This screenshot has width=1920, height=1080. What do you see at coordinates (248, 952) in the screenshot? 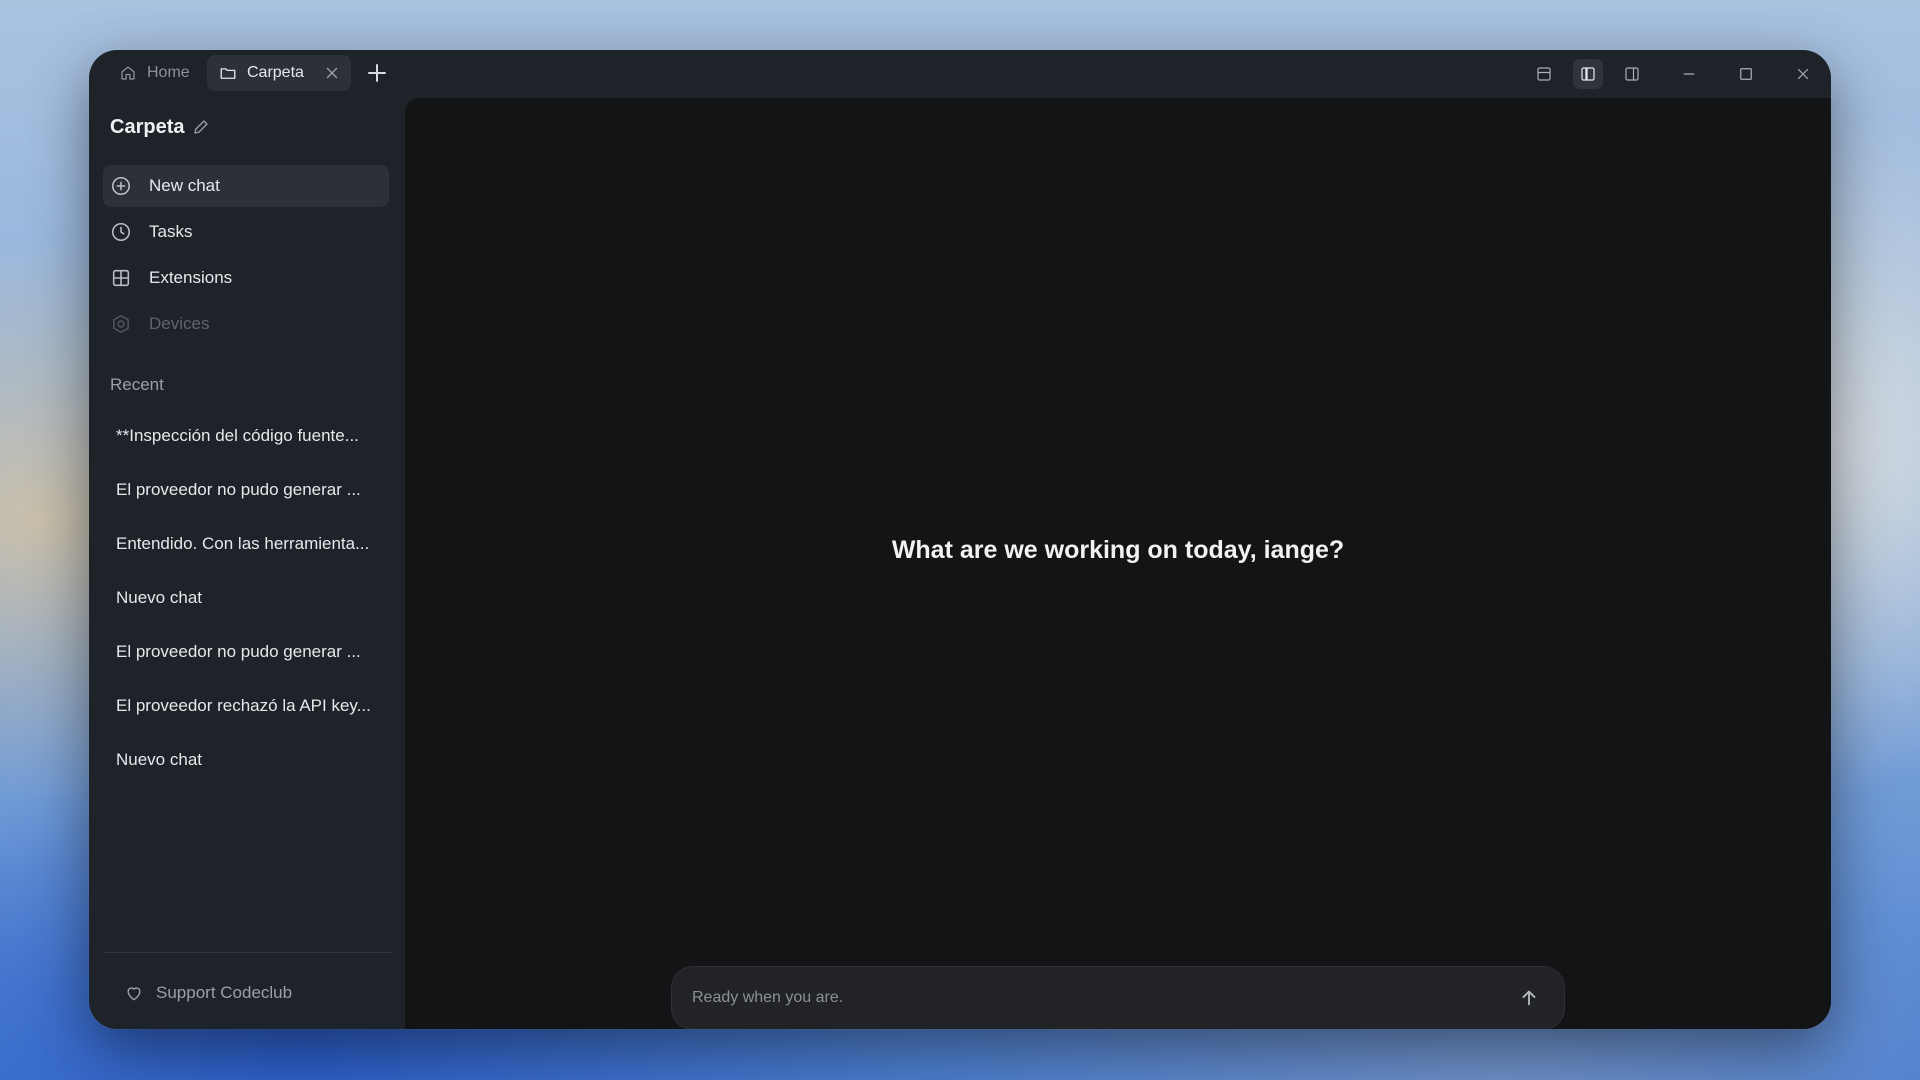
I see `sidebar-divider` at bounding box center [248, 952].